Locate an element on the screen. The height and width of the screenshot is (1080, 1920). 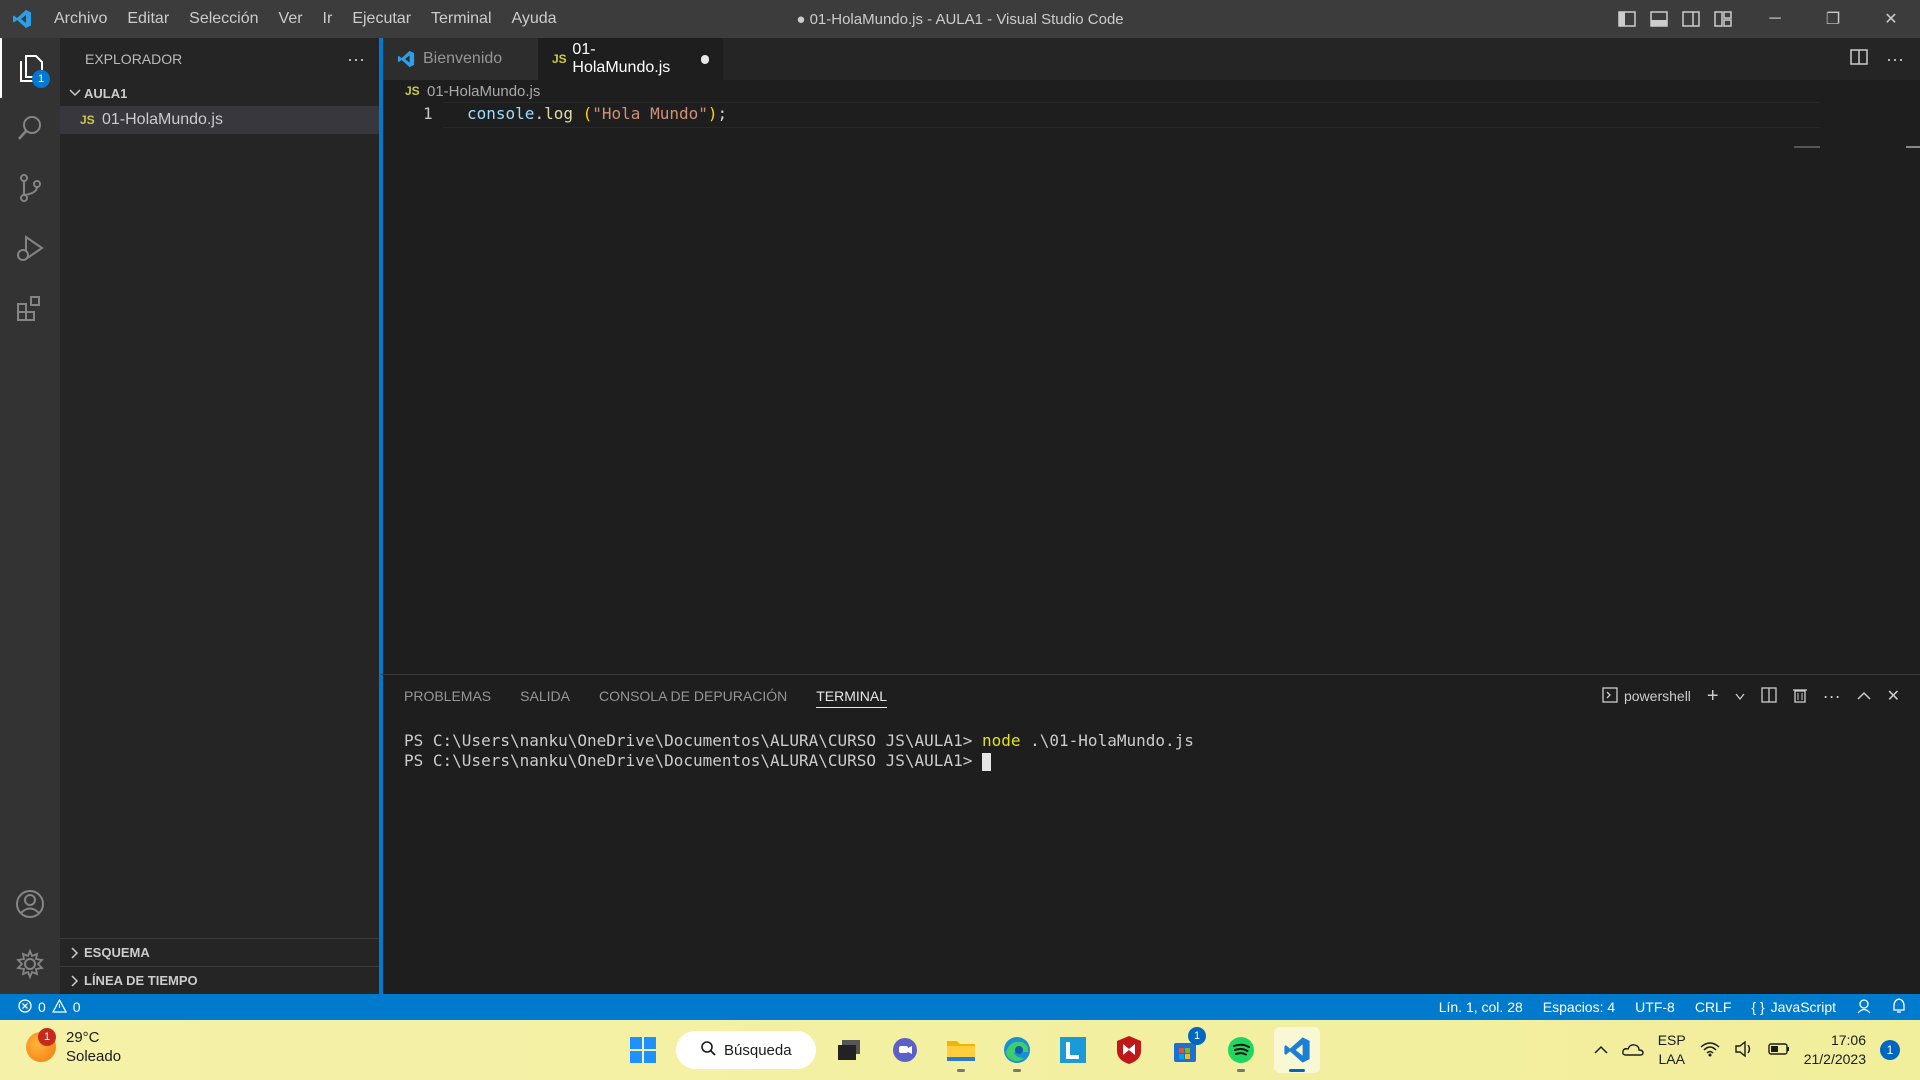
error-icon is located at coordinates (25, 1007).